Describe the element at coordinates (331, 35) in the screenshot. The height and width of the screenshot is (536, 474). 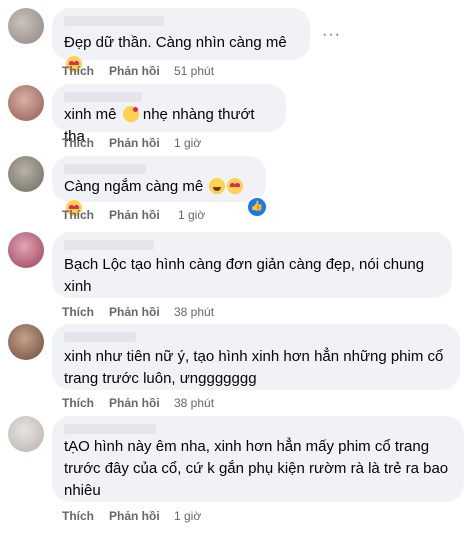
I see `more-options-icon: ···` at that location.